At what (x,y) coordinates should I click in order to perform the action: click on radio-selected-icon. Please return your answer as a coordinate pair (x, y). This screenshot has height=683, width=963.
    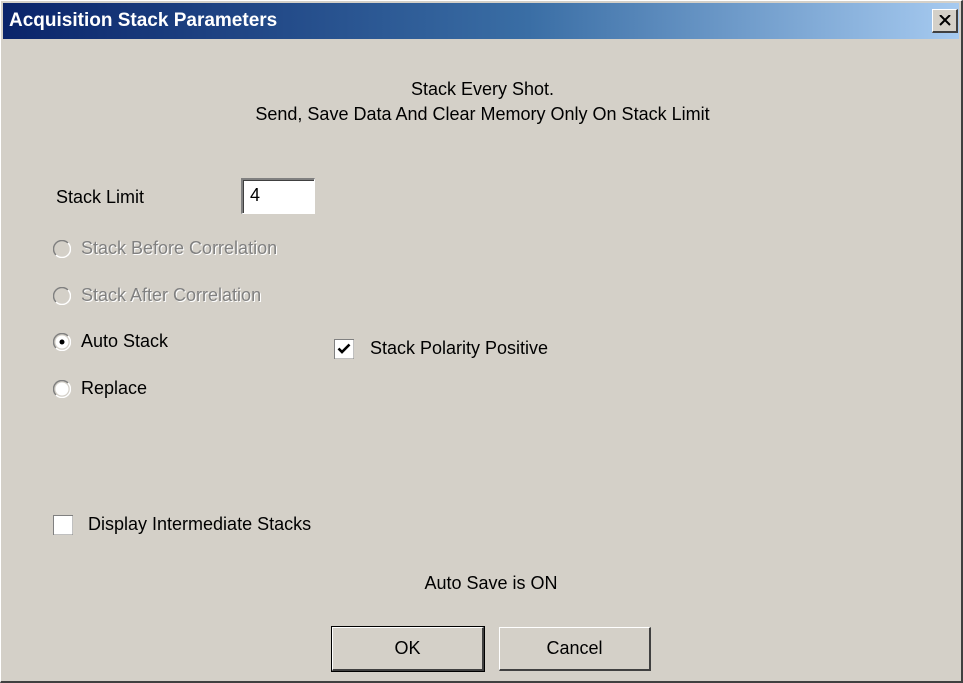
    Looking at the image, I should click on (62, 342).